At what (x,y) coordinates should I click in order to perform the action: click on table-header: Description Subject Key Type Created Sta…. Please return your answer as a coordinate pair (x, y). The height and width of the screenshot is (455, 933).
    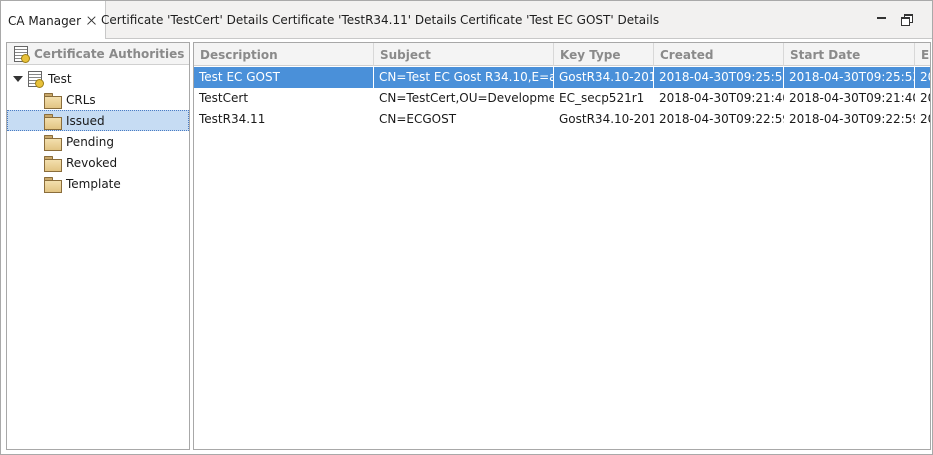
    Looking at the image, I should click on (562, 54).